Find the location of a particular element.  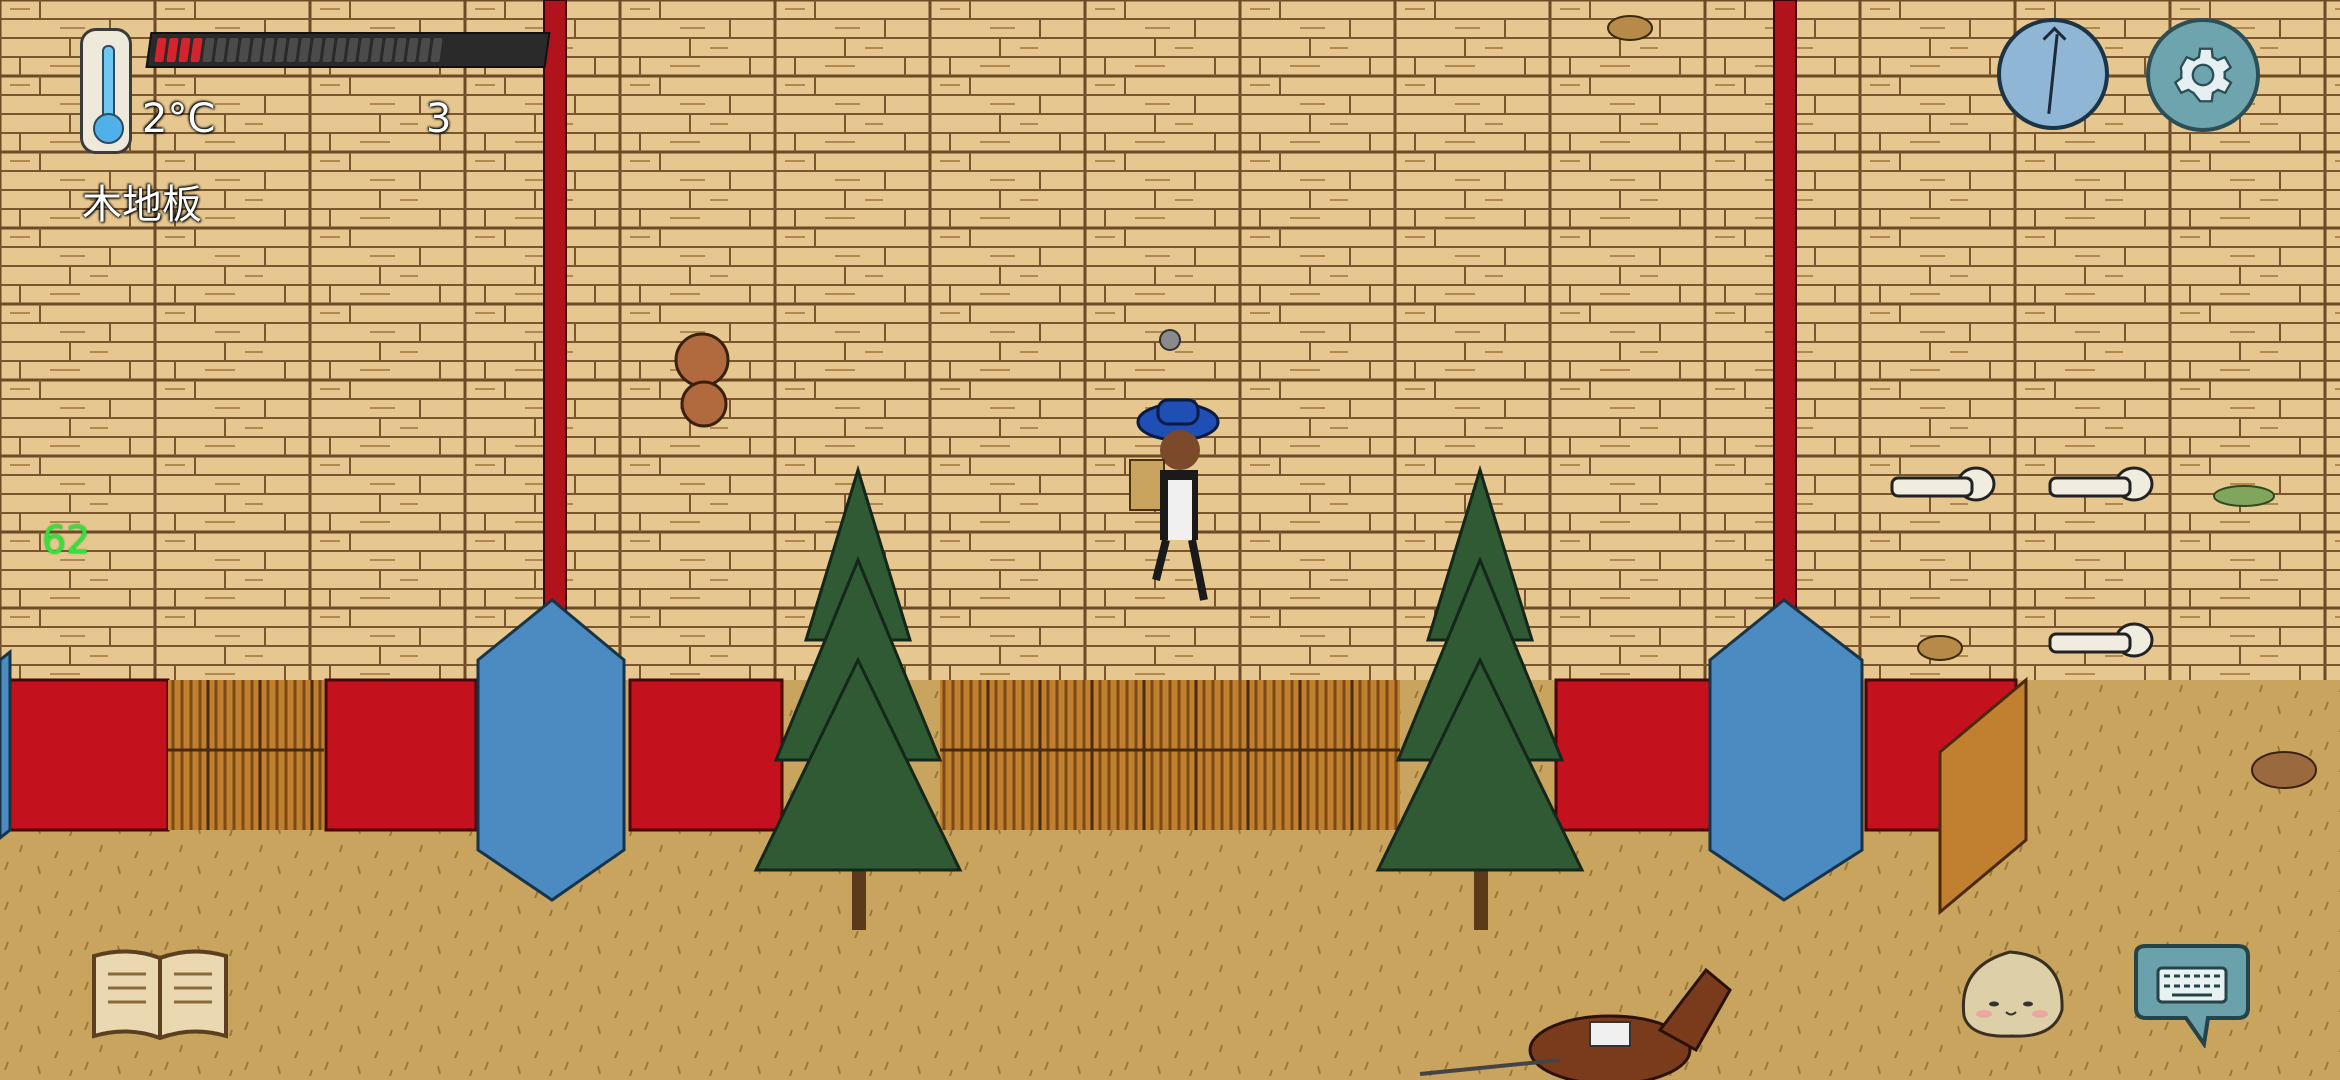

compass-icon is located at coordinates (2053, 74).